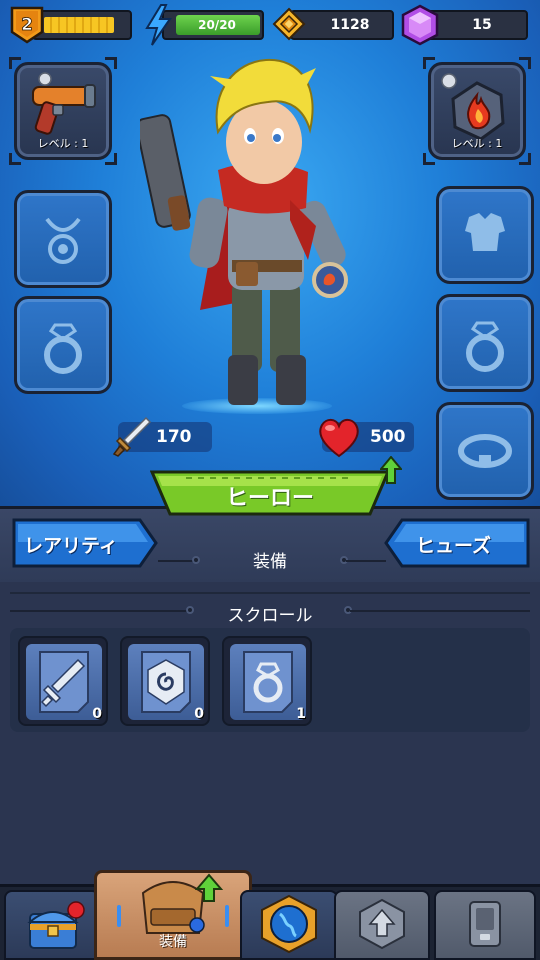 Image resolution: width=540 pixels, height=960 pixels. What do you see at coordinates (173, 915) in the screenshot?
I see `nav-equipment-tab: 装備` at bounding box center [173, 915].